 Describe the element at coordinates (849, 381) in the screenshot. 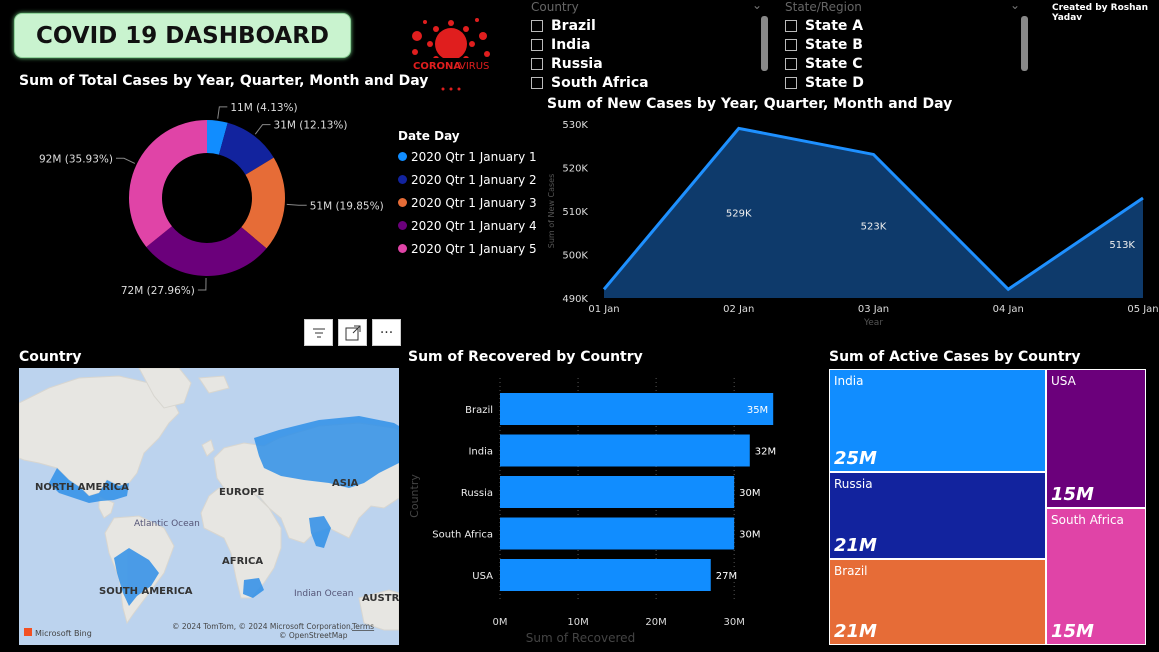

I see `treemap-cell-label: India` at that location.